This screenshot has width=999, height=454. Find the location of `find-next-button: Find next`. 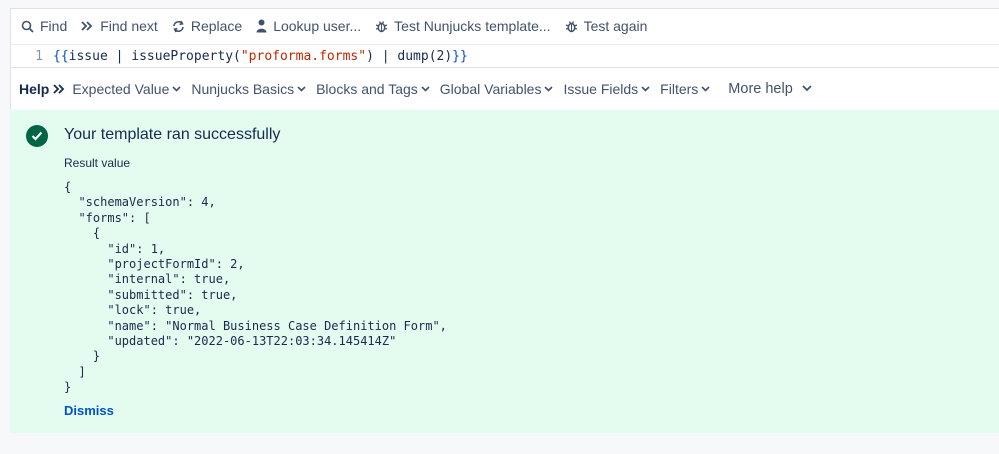

find-next-button: Find next is located at coordinates (119, 26).